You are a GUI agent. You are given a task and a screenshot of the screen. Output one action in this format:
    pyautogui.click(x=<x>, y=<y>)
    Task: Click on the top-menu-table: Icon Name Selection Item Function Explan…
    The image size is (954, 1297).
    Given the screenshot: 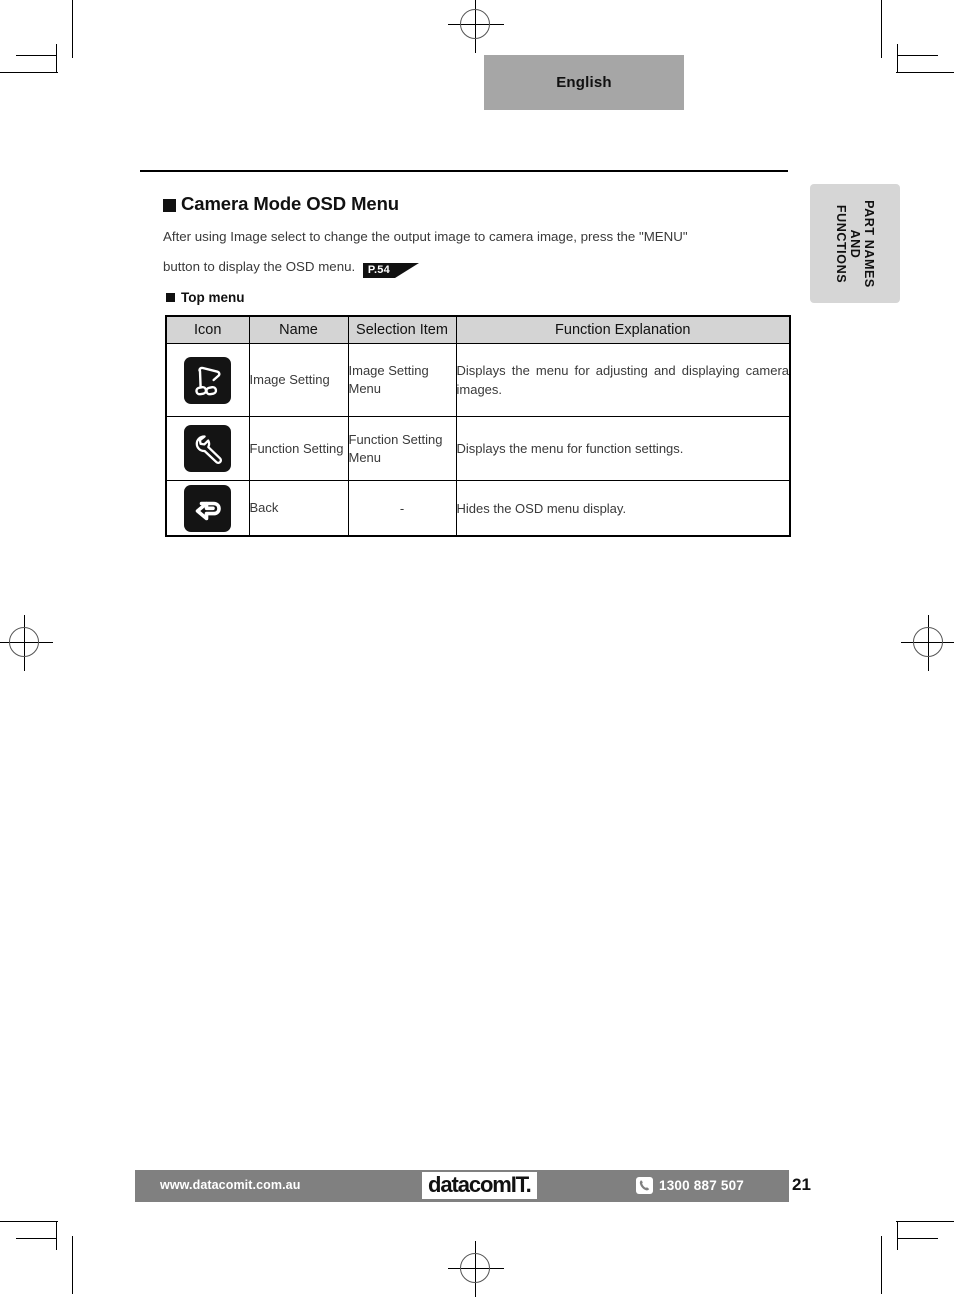 What is the action you would take?
    pyautogui.click(x=478, y=426)
    